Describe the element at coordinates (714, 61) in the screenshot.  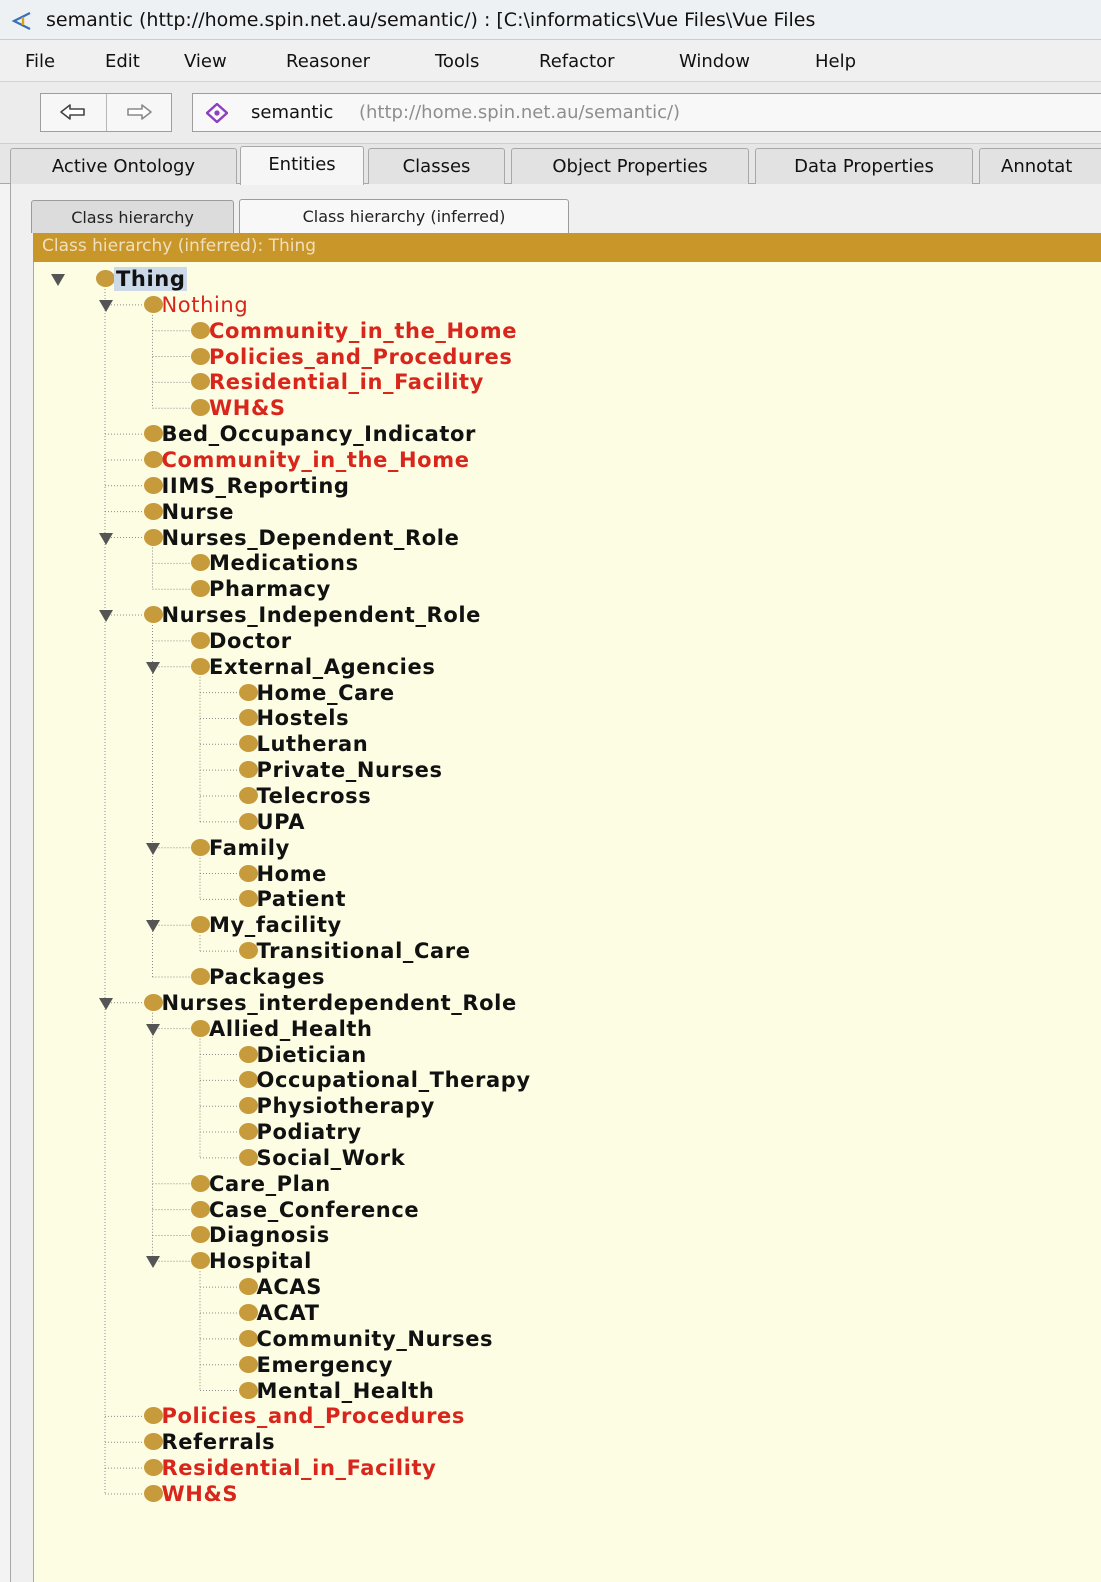
I see `menu-window: Window` at that location.